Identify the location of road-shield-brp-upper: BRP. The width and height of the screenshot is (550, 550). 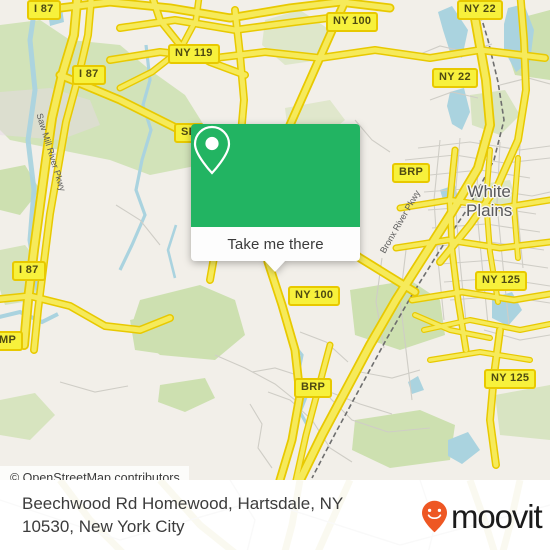
(411, 173).